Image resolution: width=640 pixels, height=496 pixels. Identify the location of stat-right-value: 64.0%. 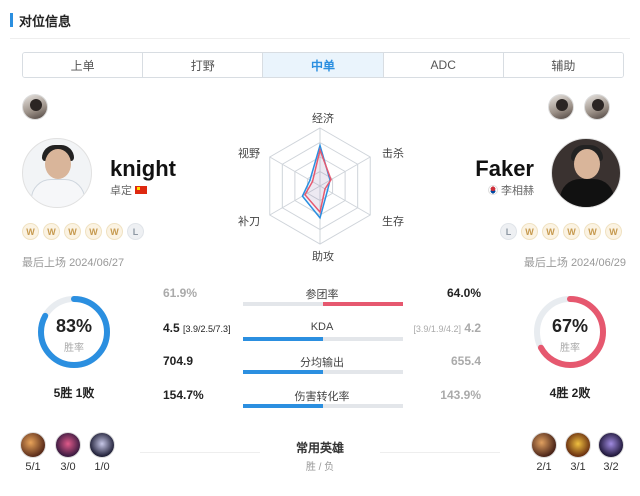
(463, 293).